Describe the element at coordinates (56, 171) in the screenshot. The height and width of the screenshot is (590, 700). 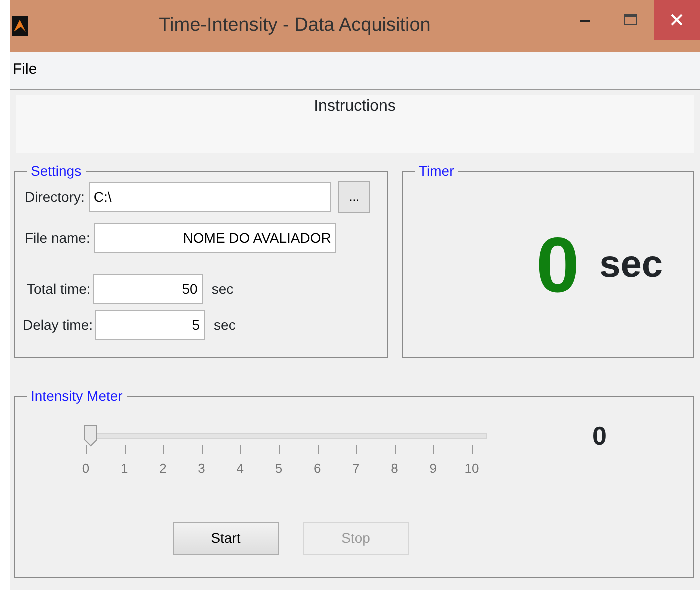
I see `panel-title: Settings` at that location.